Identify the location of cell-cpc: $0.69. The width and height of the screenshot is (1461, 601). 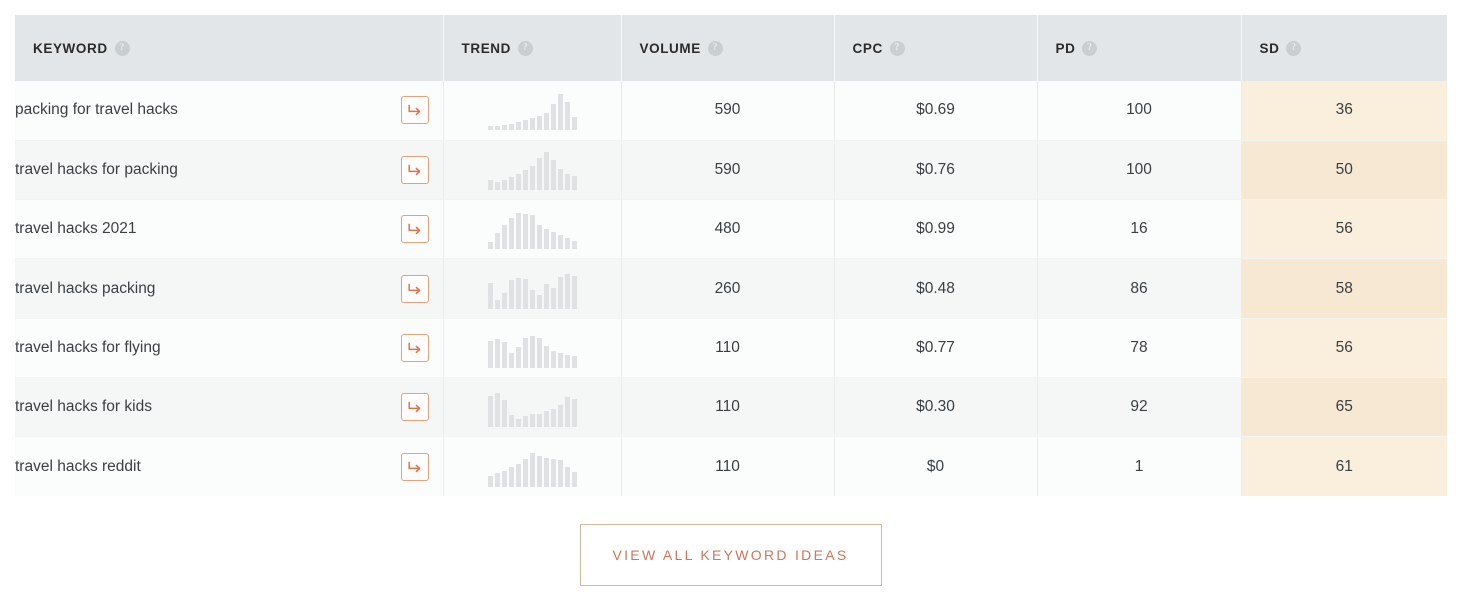
(936, 111).